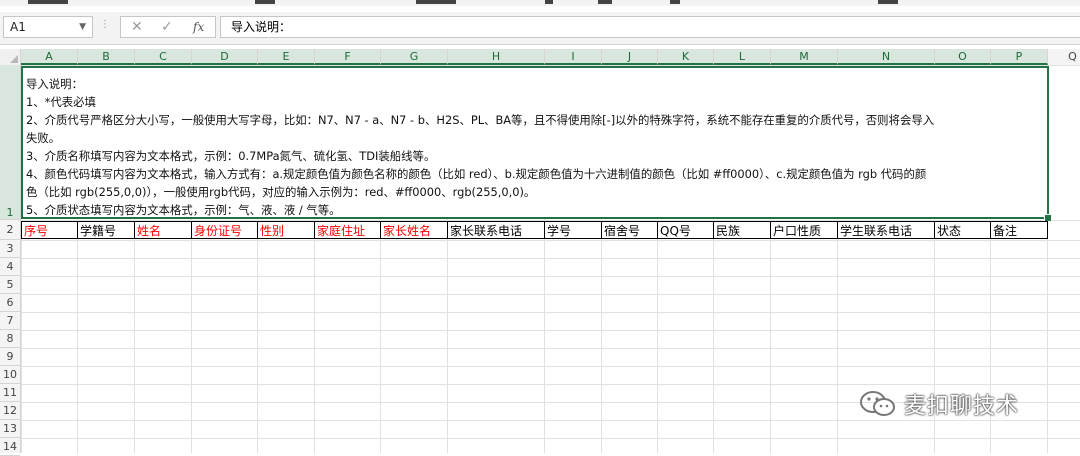 Image resolution: width=1080 pixels, height=456 pixels. Describe the element at coordinates (49, 57) in the screenshot. I see `column-header-a: A` at that location.